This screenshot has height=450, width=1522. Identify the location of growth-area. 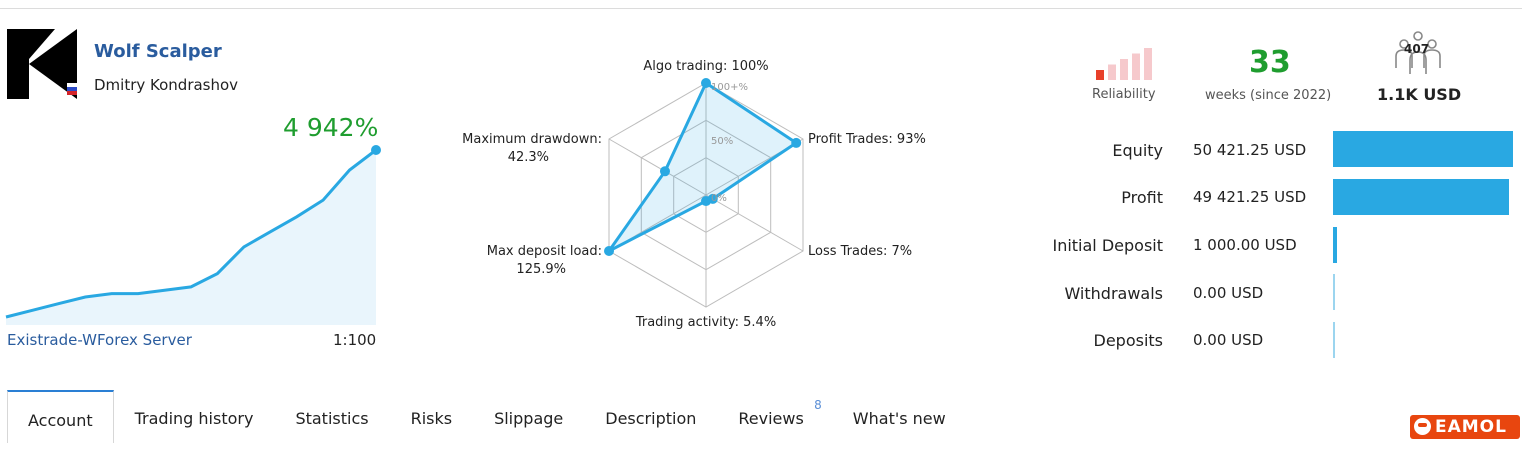
(191, 237).